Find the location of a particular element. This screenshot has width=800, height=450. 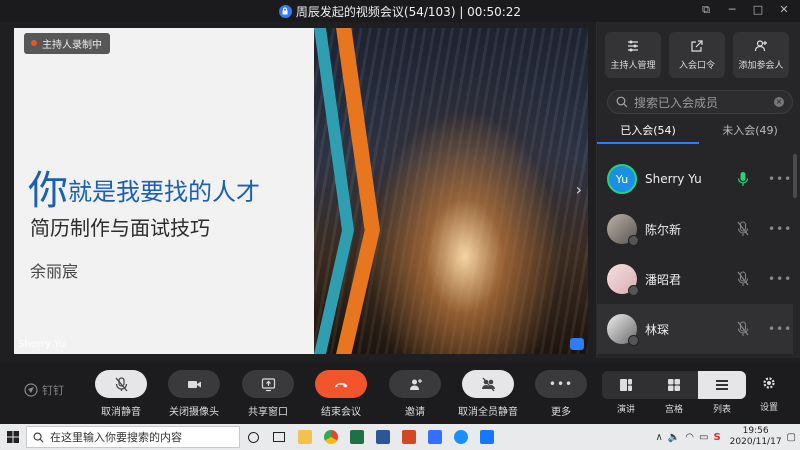

member-name: 潘昭君 is located at coordinates (663, 279).